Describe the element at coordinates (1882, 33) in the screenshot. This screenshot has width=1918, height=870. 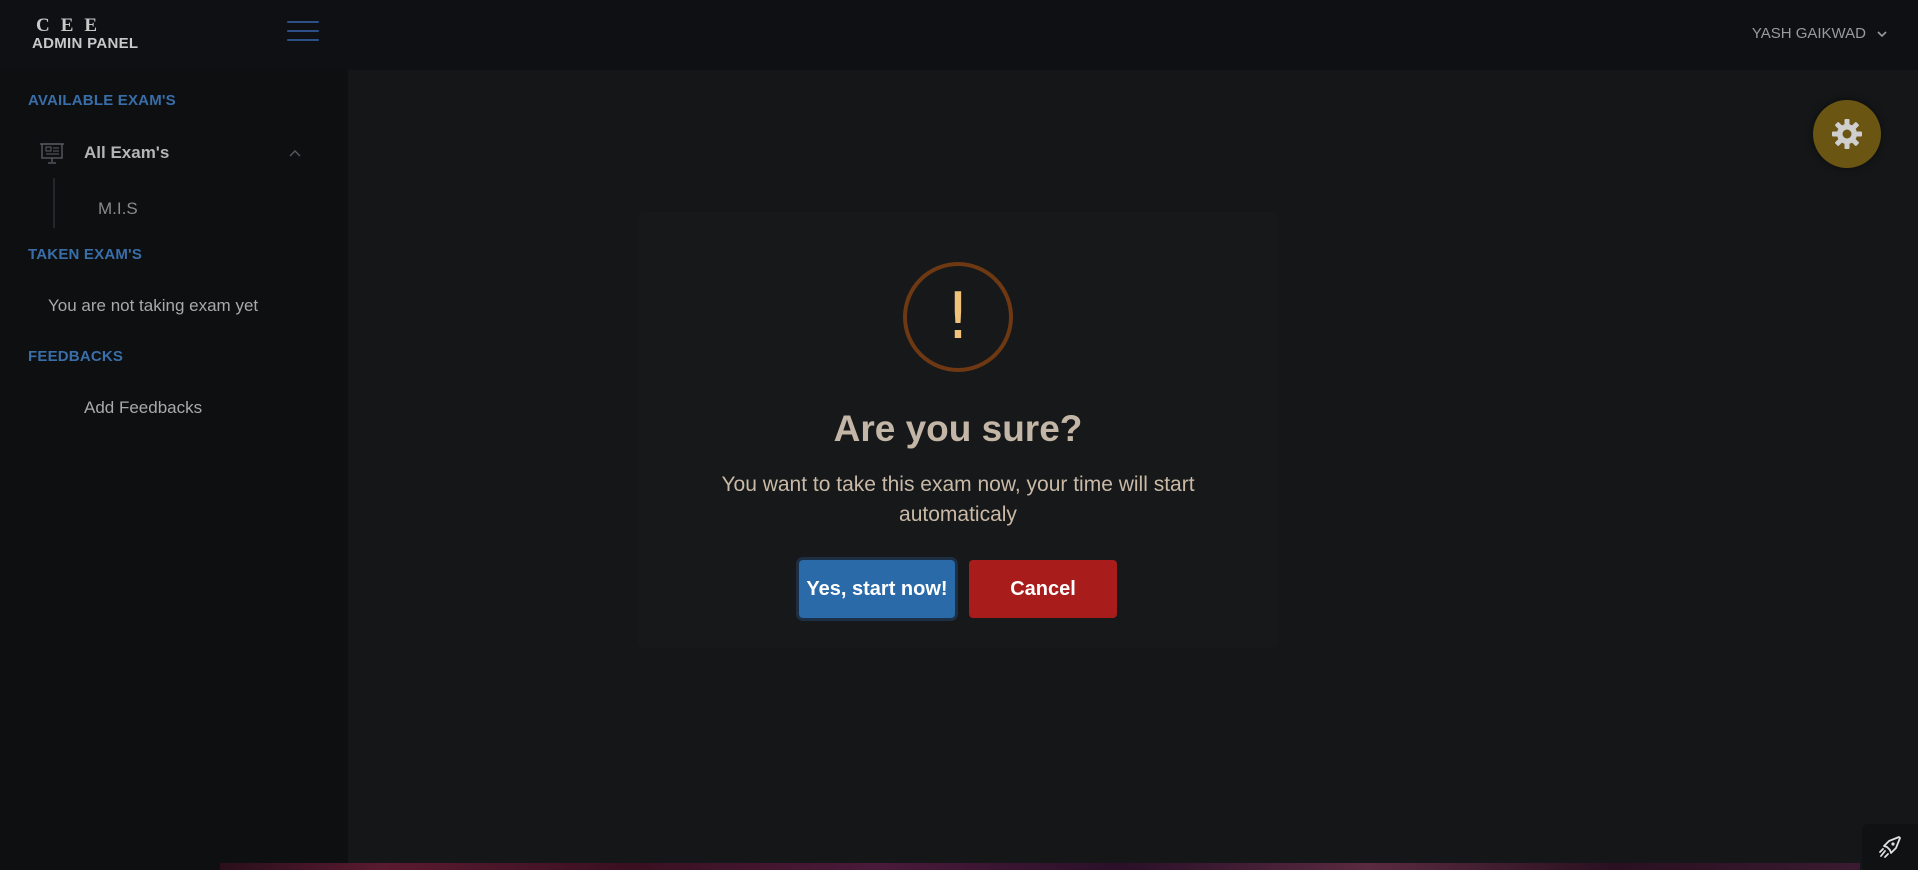
I see `chevron-down-icon` at that location.